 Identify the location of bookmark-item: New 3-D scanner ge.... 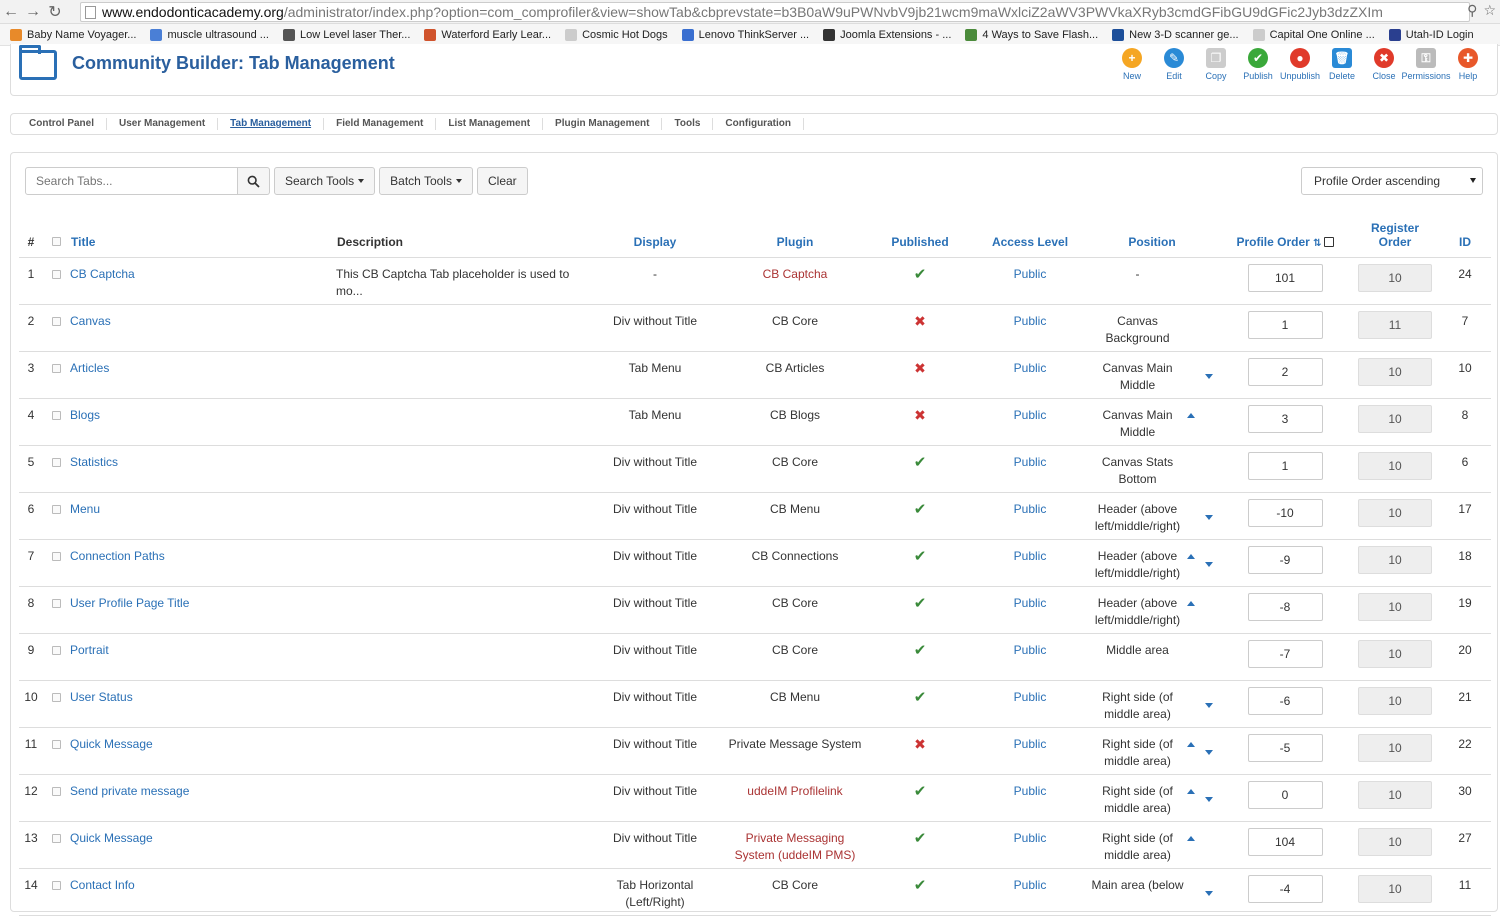
(1175, 34).